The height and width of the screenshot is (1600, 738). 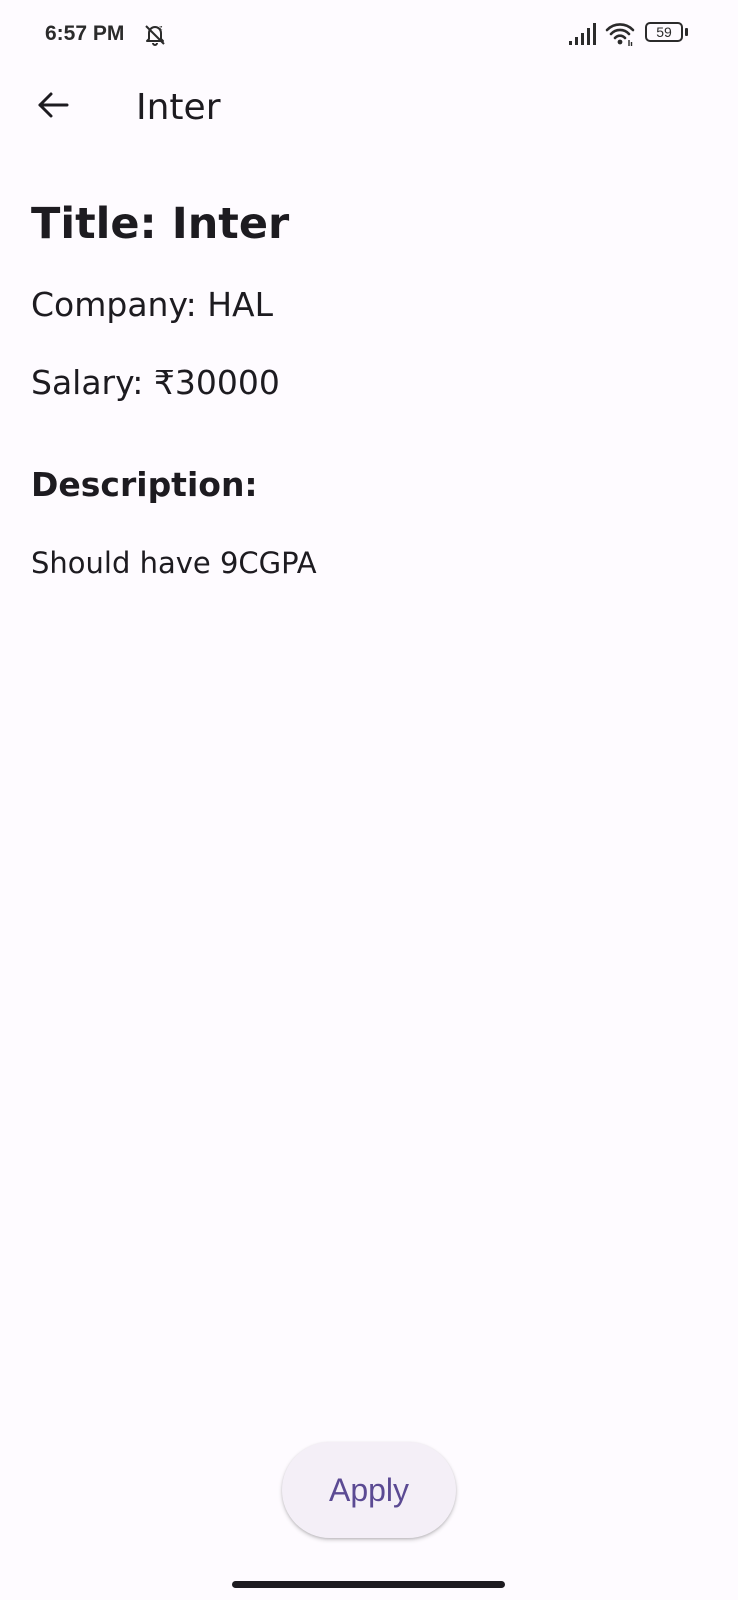 I want to click on apply-button: Apply, so click(x=369, y=1490).